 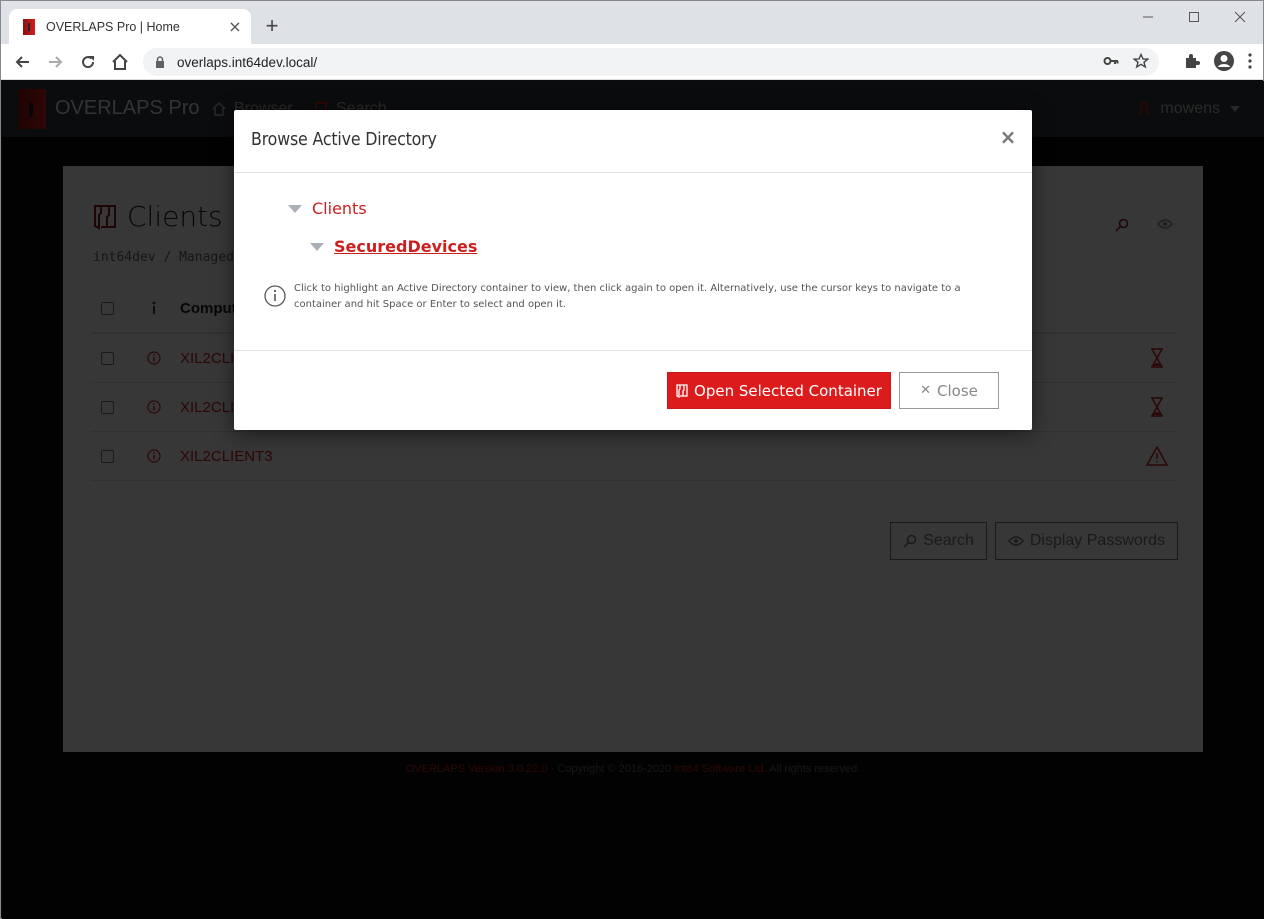 I want to click on back-arrow-icon, so click(x=22, y=62).